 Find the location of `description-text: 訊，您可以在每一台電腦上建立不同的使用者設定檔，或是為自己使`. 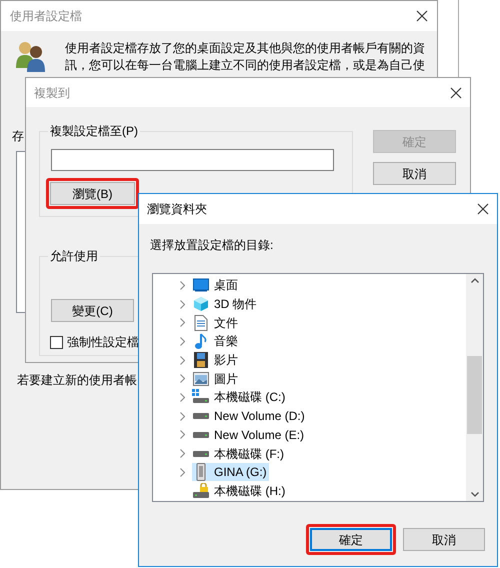

description-text: 訊，您可以在每一台電腦上建立不同的使用者設定檔，或是為自己使 is located at coordinates (245, 65).